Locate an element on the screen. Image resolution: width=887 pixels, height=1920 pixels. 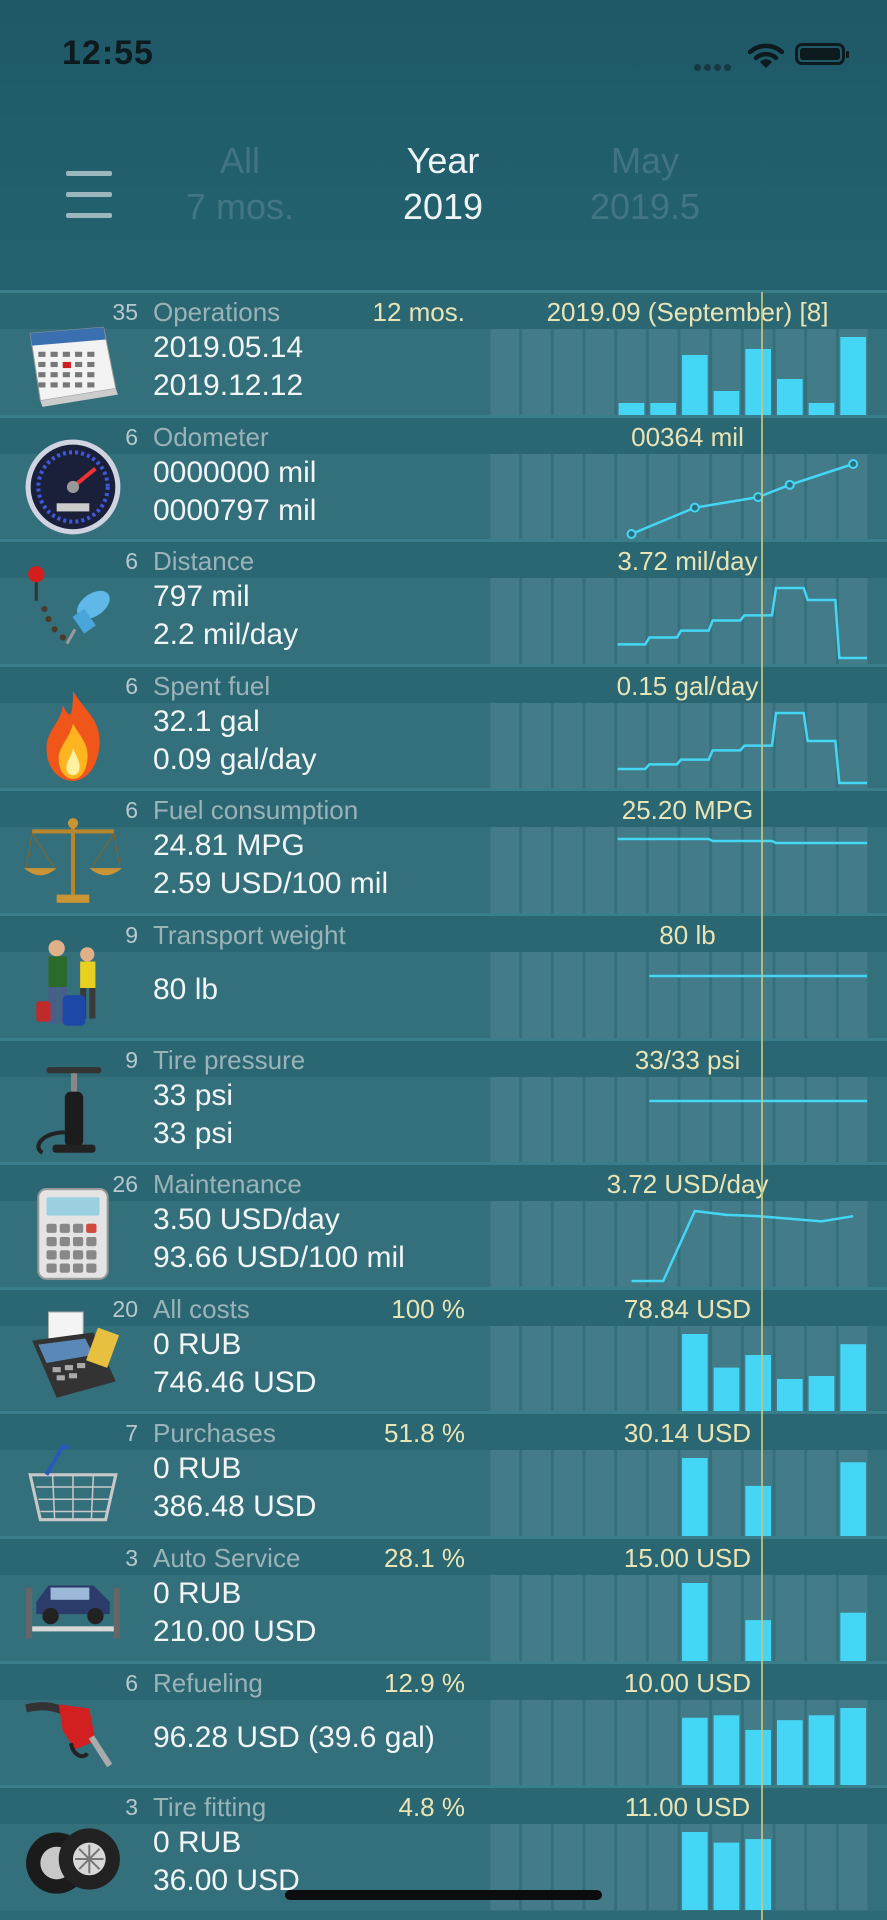
row-share: 51.8 % is located at coordinates (424, 1433).